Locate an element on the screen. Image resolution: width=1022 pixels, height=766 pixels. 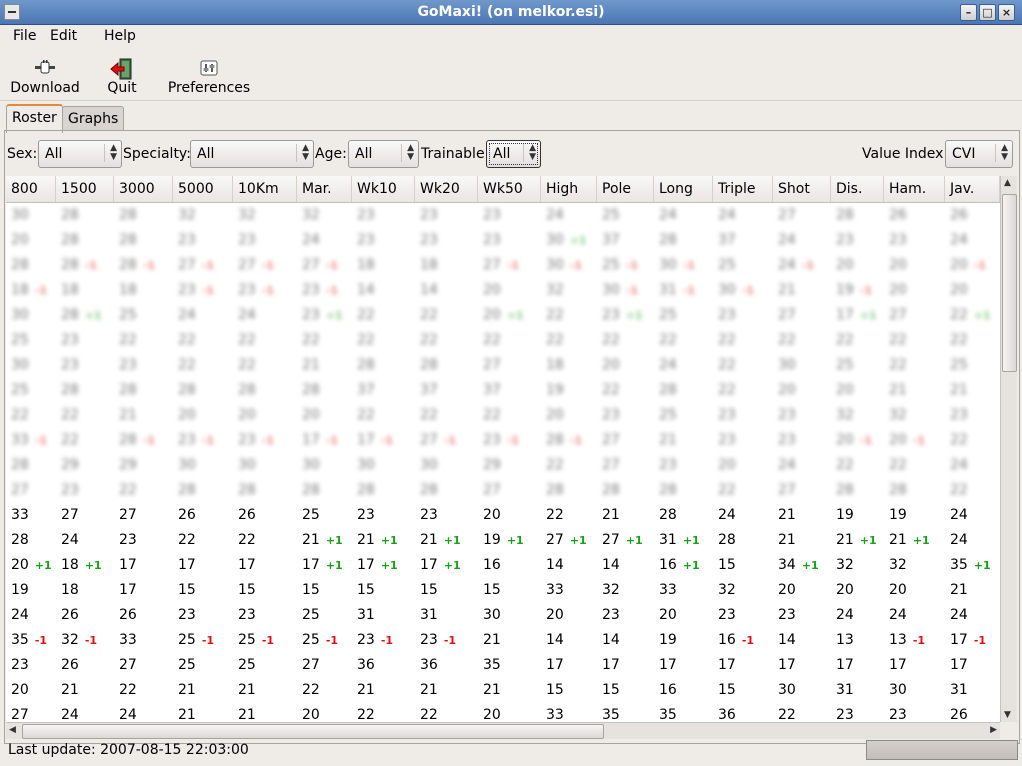
table-row: 22 22 21 20 20 20 22 22 22 20 23 25 23 23 32 32 23 is located at coordinates (503, 415).